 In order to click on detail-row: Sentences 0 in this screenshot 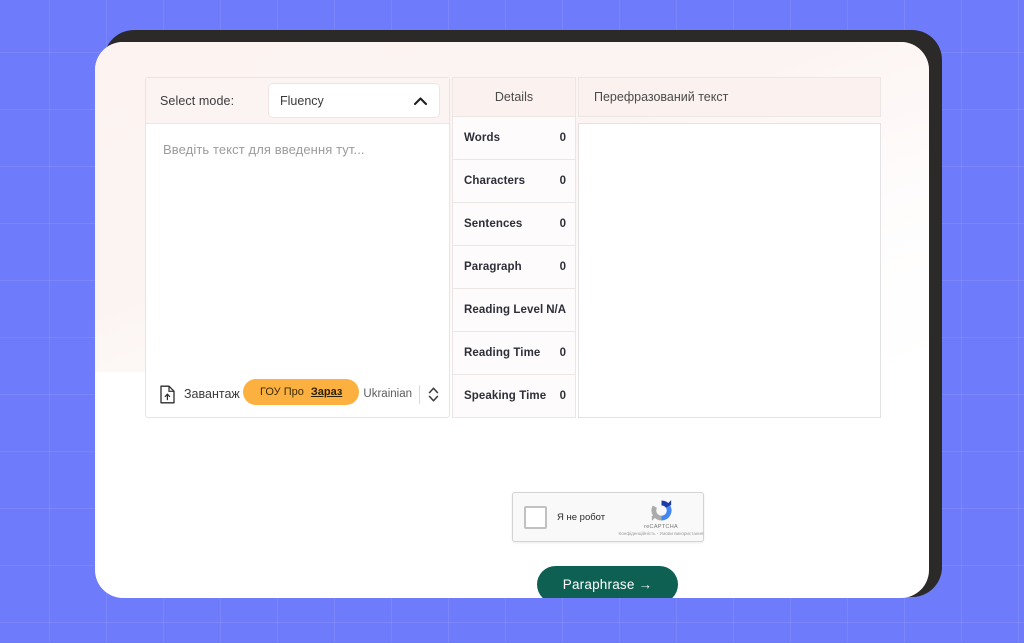, I will do `click(514, 224)`.